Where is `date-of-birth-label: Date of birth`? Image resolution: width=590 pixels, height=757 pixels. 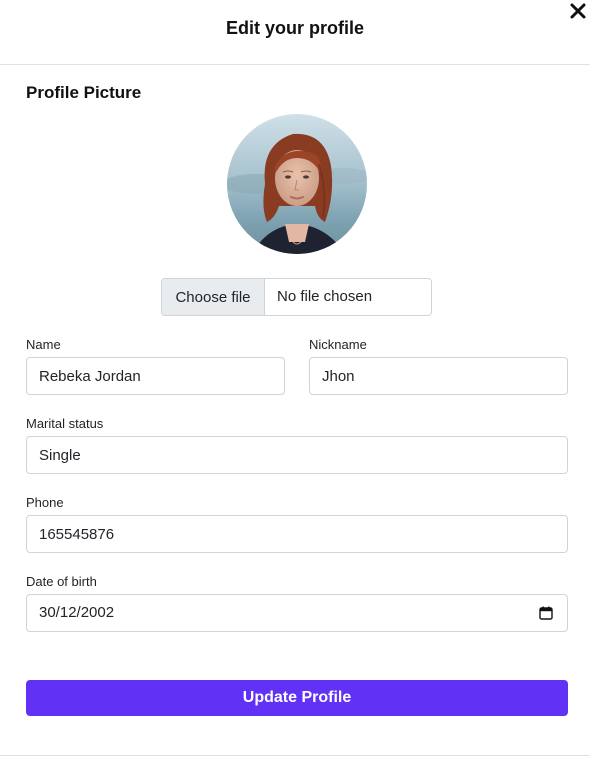
date-of-birth-label: Date of birth is located at coordinates (61, 581).